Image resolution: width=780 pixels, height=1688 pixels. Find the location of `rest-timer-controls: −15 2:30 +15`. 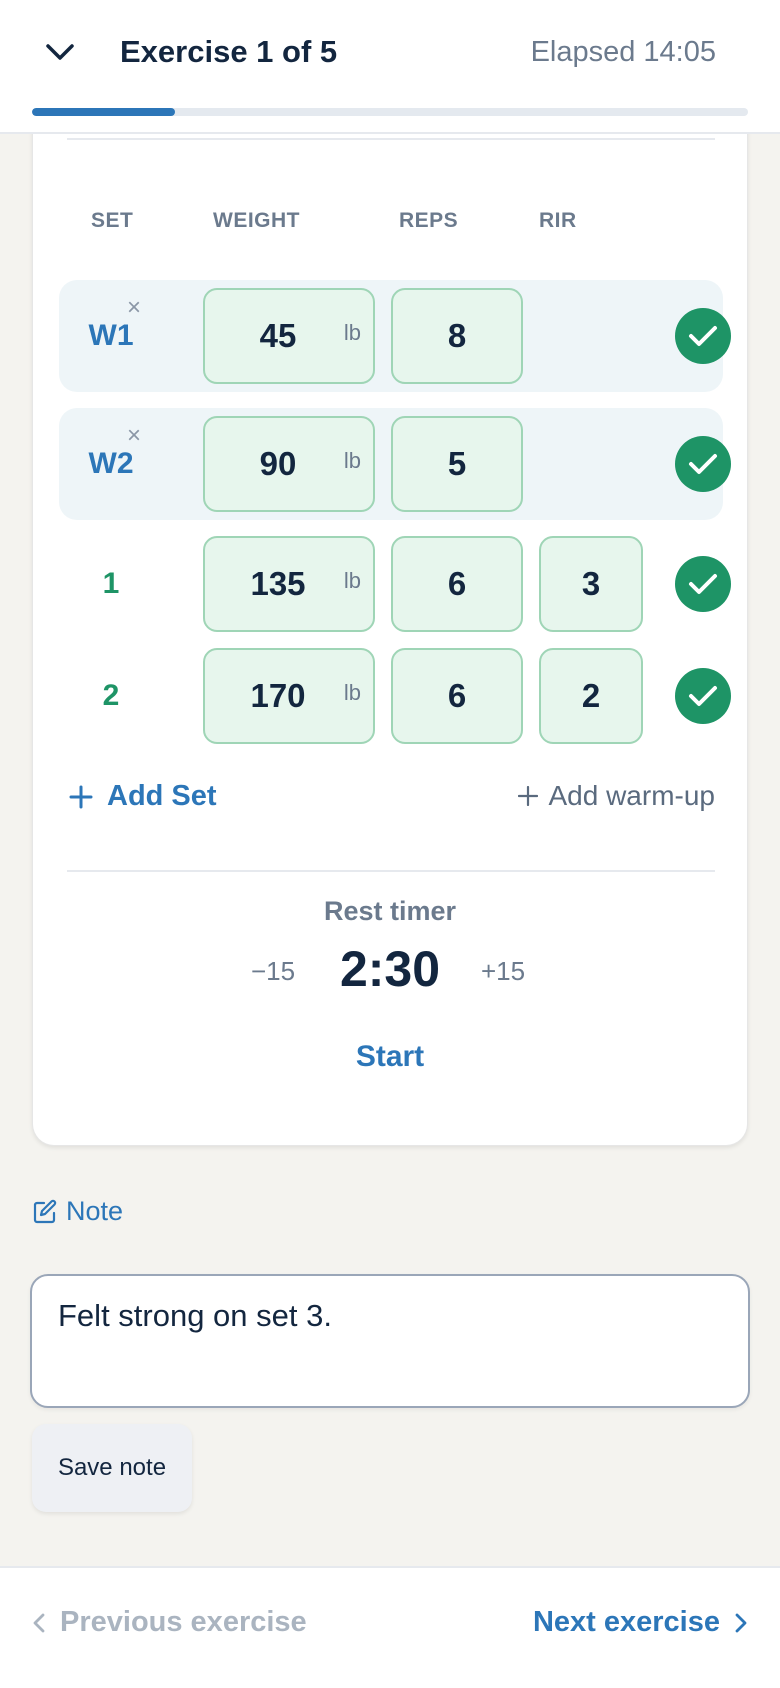

rest-timer-controls: −15 2:30 +15 is located at coordinates (390, 975).